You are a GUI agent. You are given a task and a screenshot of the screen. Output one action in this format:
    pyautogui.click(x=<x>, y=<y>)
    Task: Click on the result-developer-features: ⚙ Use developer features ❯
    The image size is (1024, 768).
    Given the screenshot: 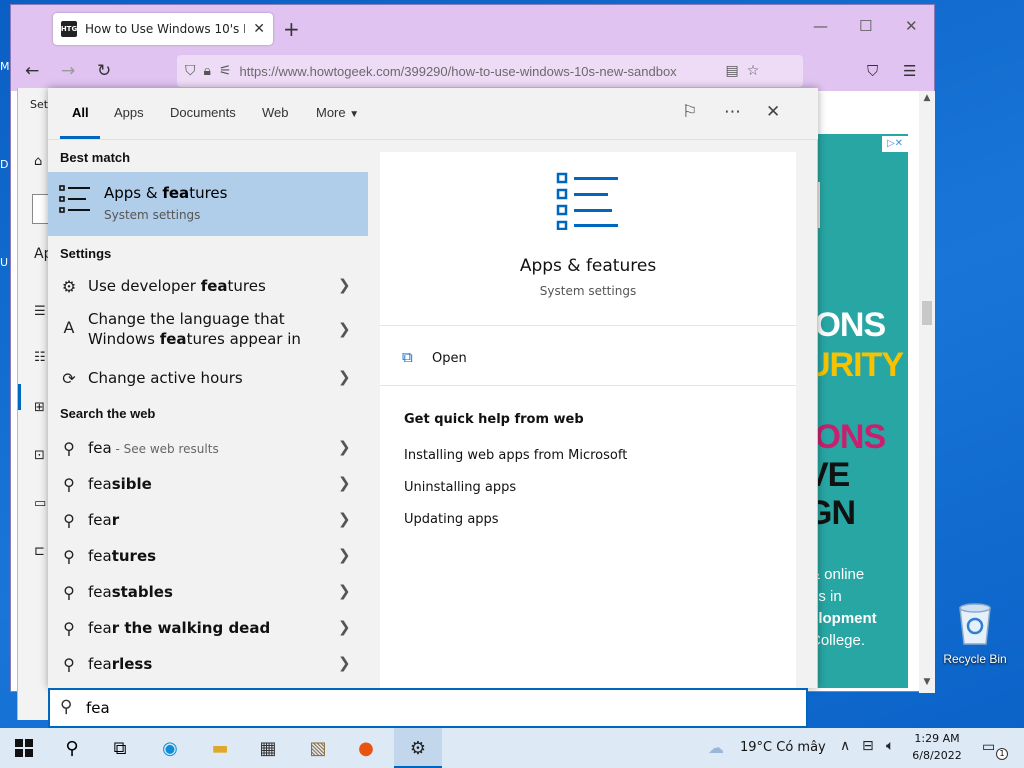 What is the action you would take?
    pyautogui.click(x=208, y=286)
    